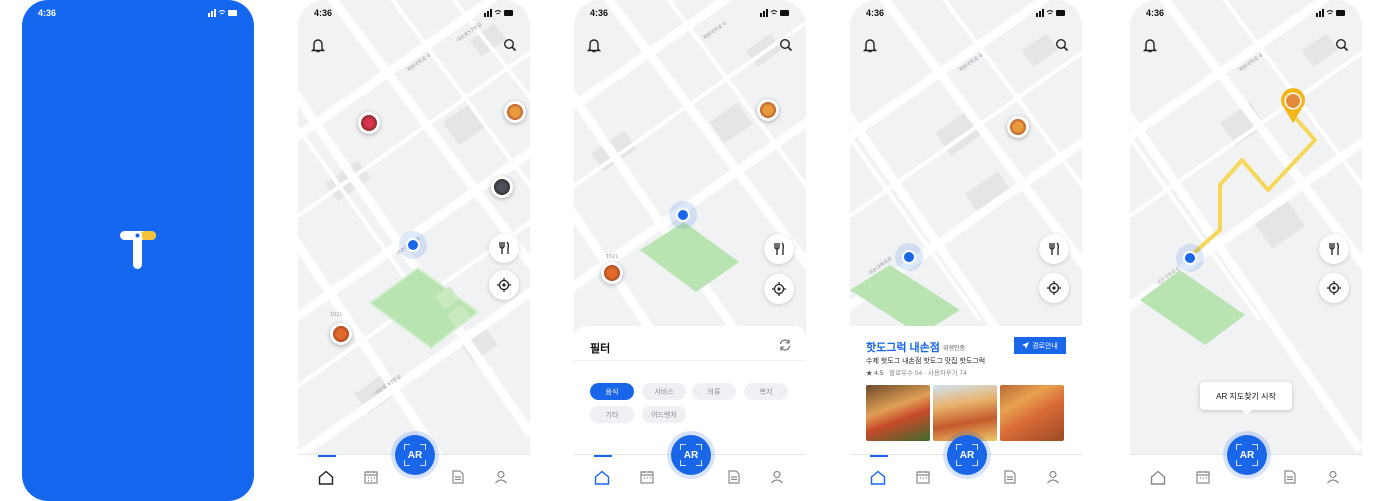 This screenshot has height=501, width=1400. What do you see at coordinates (766, 391) in the screenshot?
I see `chip-welfare: 복지` at bounding box center [766, 391].